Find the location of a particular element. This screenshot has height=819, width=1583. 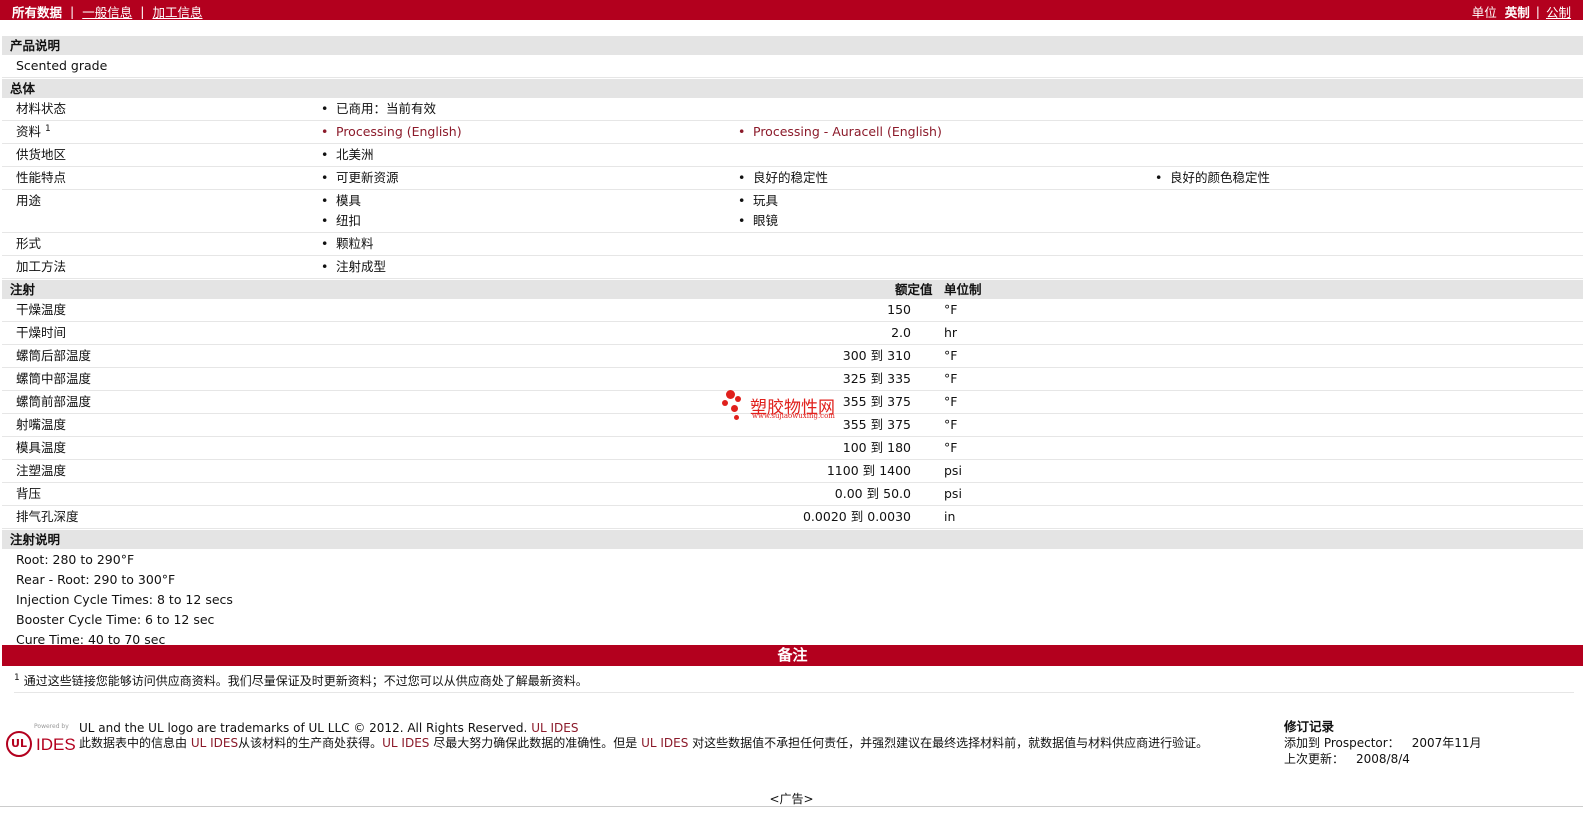

row-label: 背压 is located at coordinates (29, 493).